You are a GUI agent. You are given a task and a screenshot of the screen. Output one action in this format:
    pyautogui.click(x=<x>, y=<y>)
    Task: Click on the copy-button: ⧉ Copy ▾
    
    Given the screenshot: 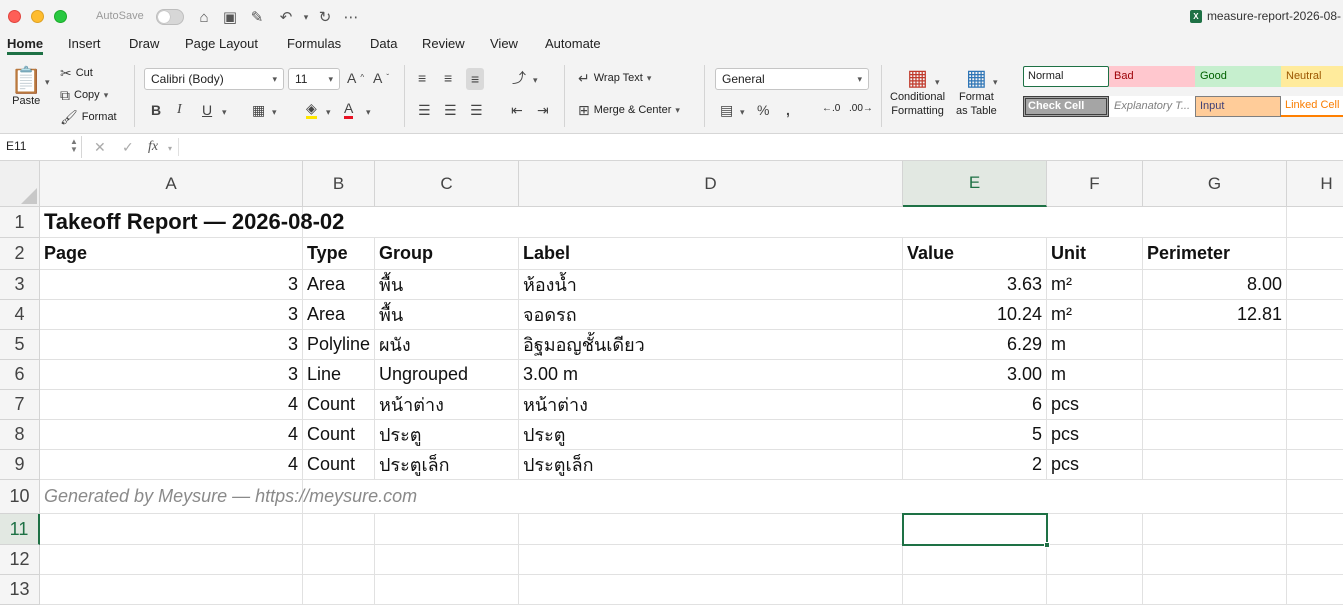 What is the action you would take?
    pyautogui.click(x=84, y=95)
    